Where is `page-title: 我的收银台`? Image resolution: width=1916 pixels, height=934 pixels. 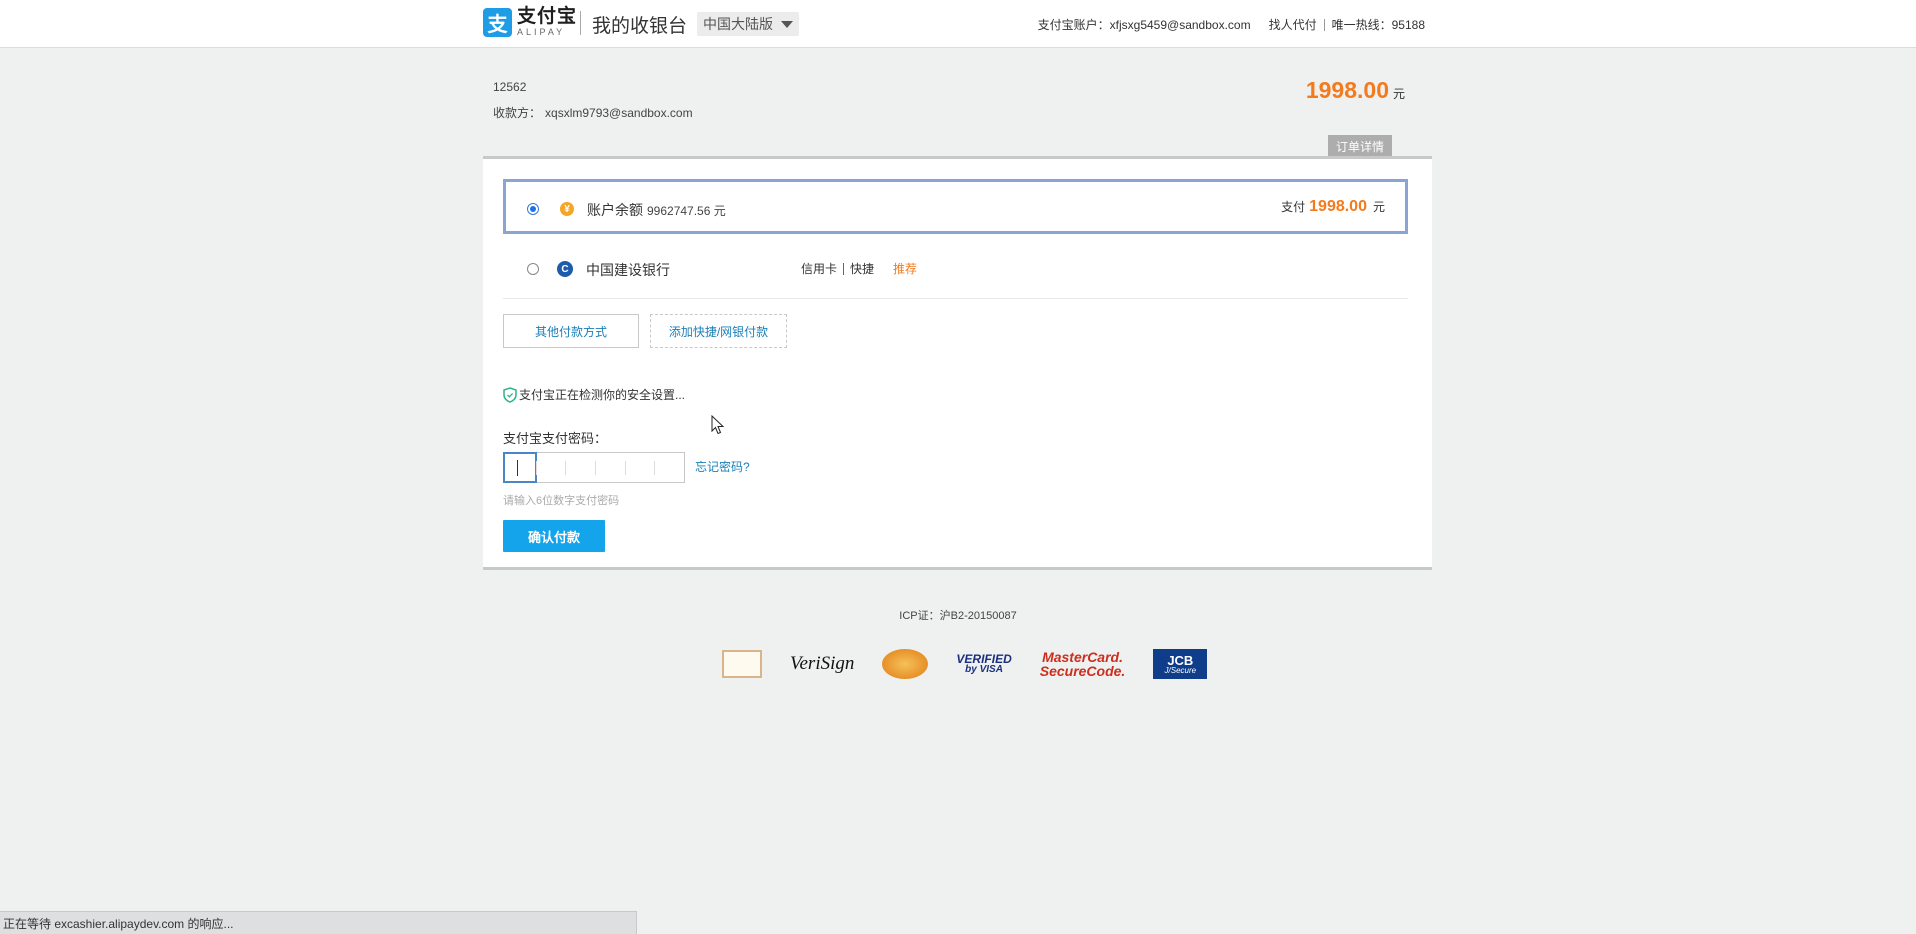
page-title: 我的收银台 is located at coordinates (640, 26).